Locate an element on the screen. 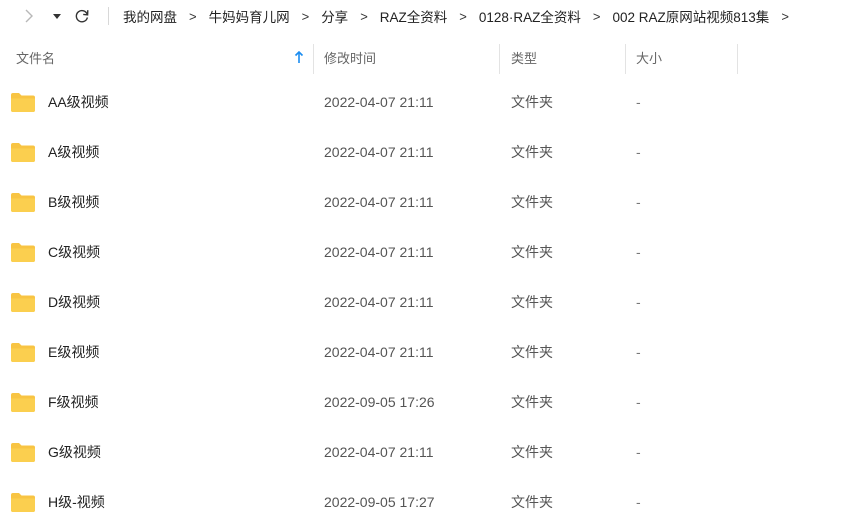 This screenshot has width=849, height=531. file-name: H级-视频 is located at coordinates (76, 502).